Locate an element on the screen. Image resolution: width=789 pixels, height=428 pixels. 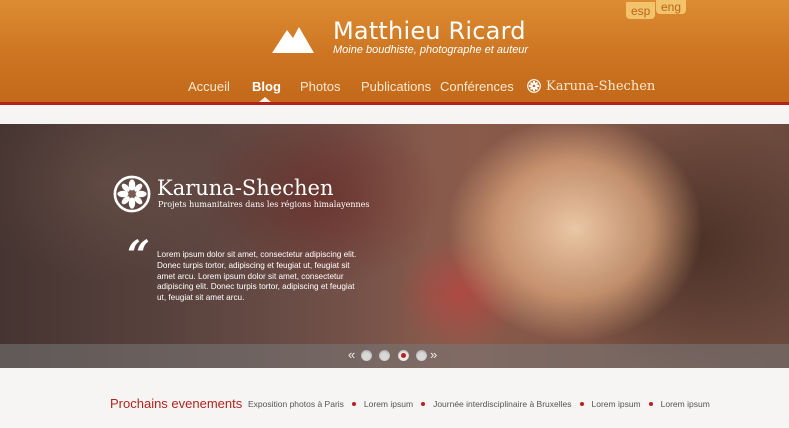
header-divider is located at coordinates (394, 103).